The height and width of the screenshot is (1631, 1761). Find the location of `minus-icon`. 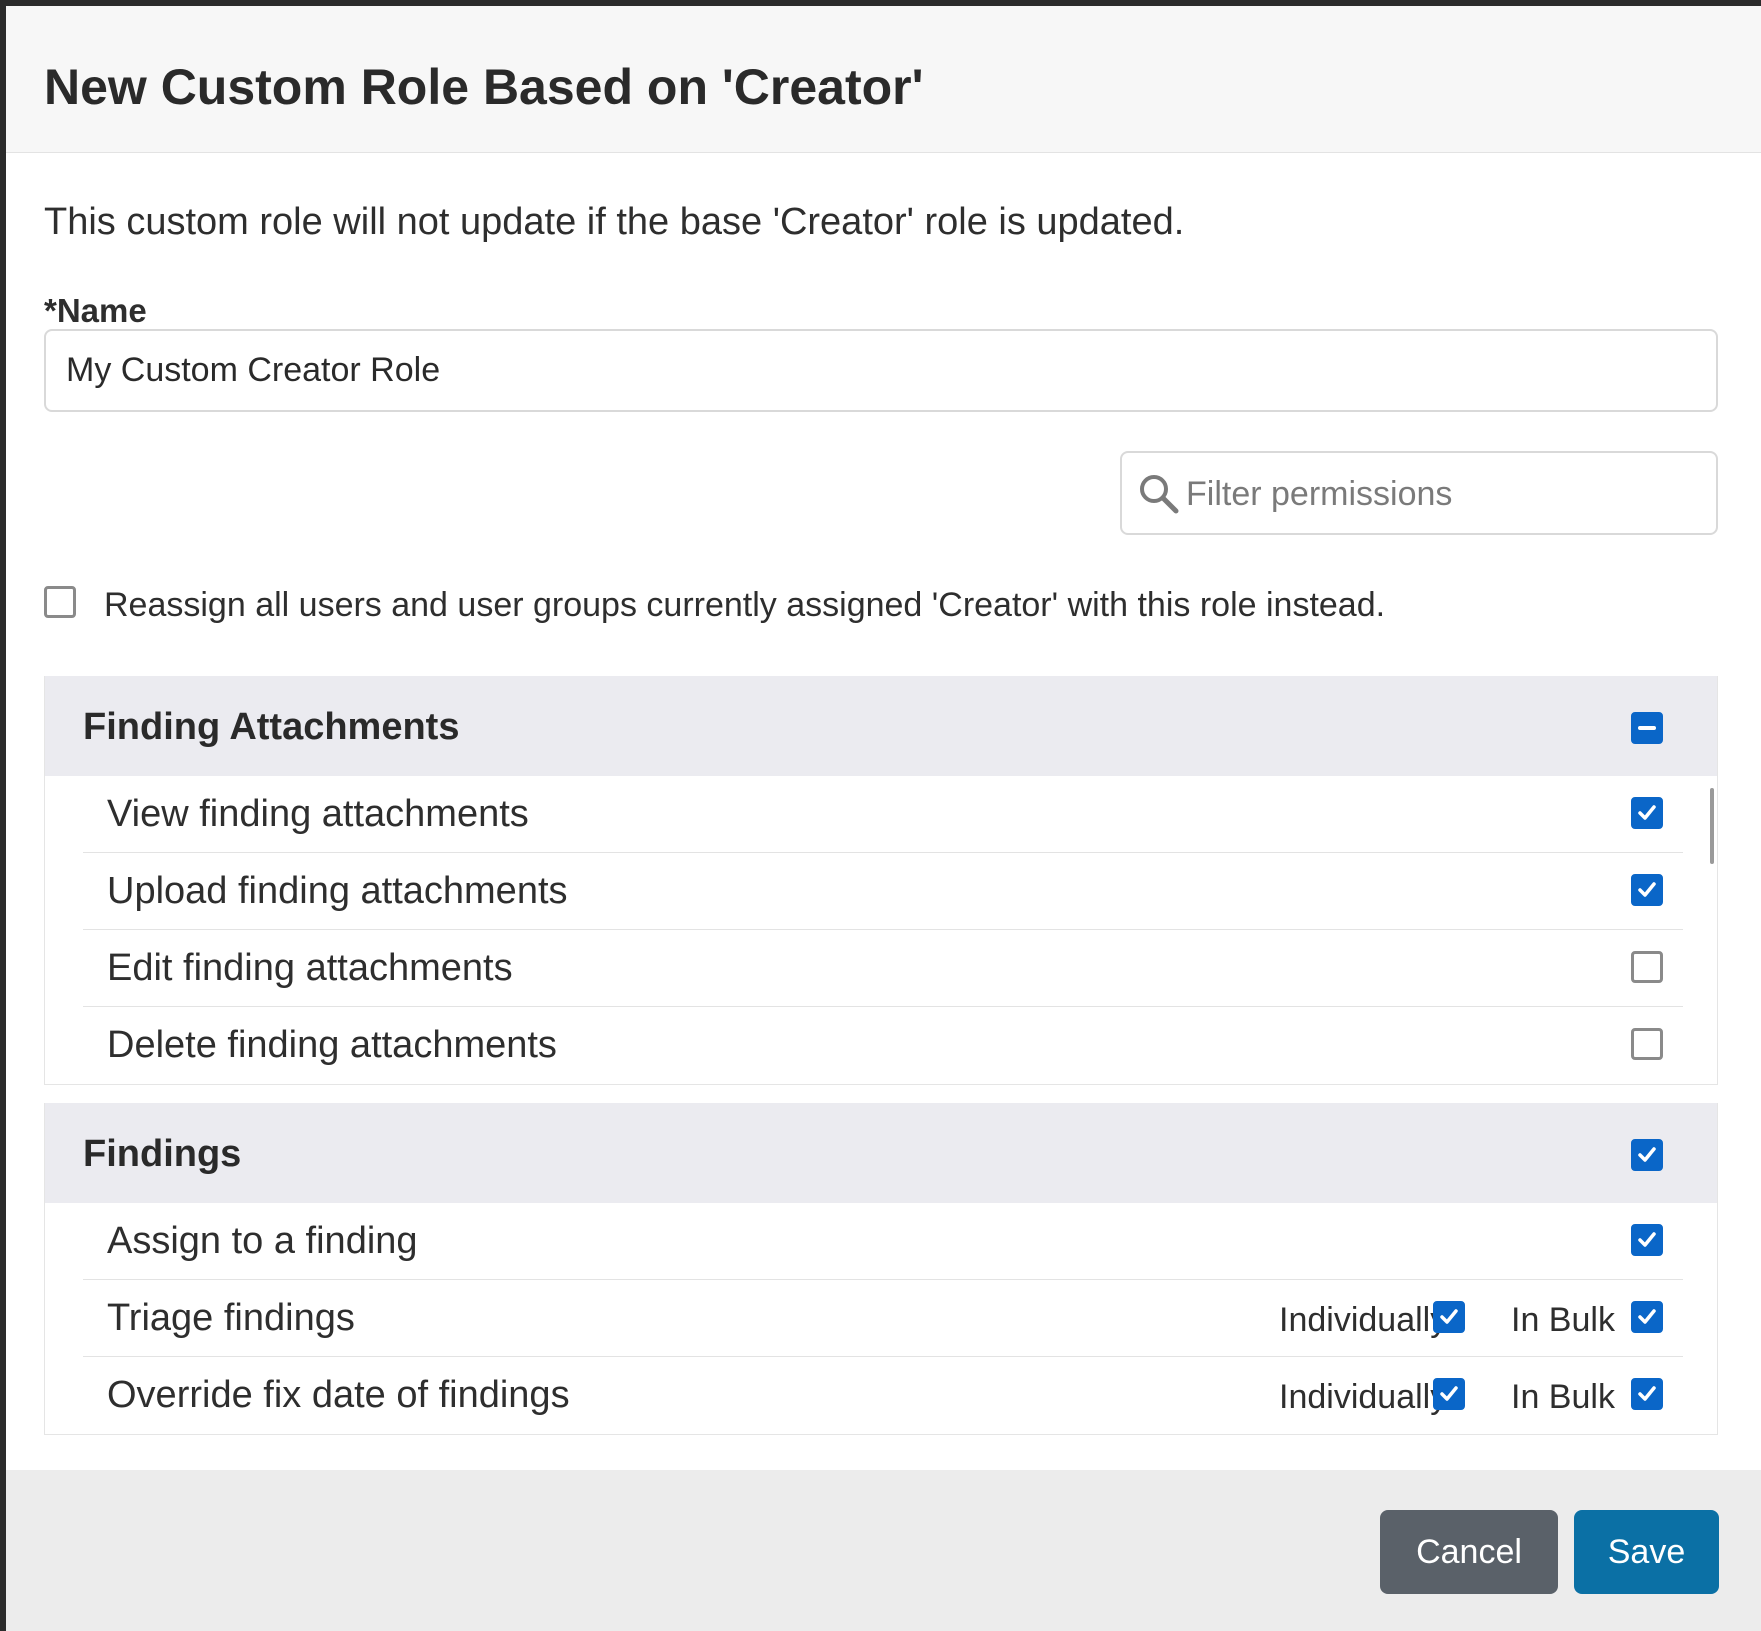

minus-icon is located at coordinates (1647, 728).